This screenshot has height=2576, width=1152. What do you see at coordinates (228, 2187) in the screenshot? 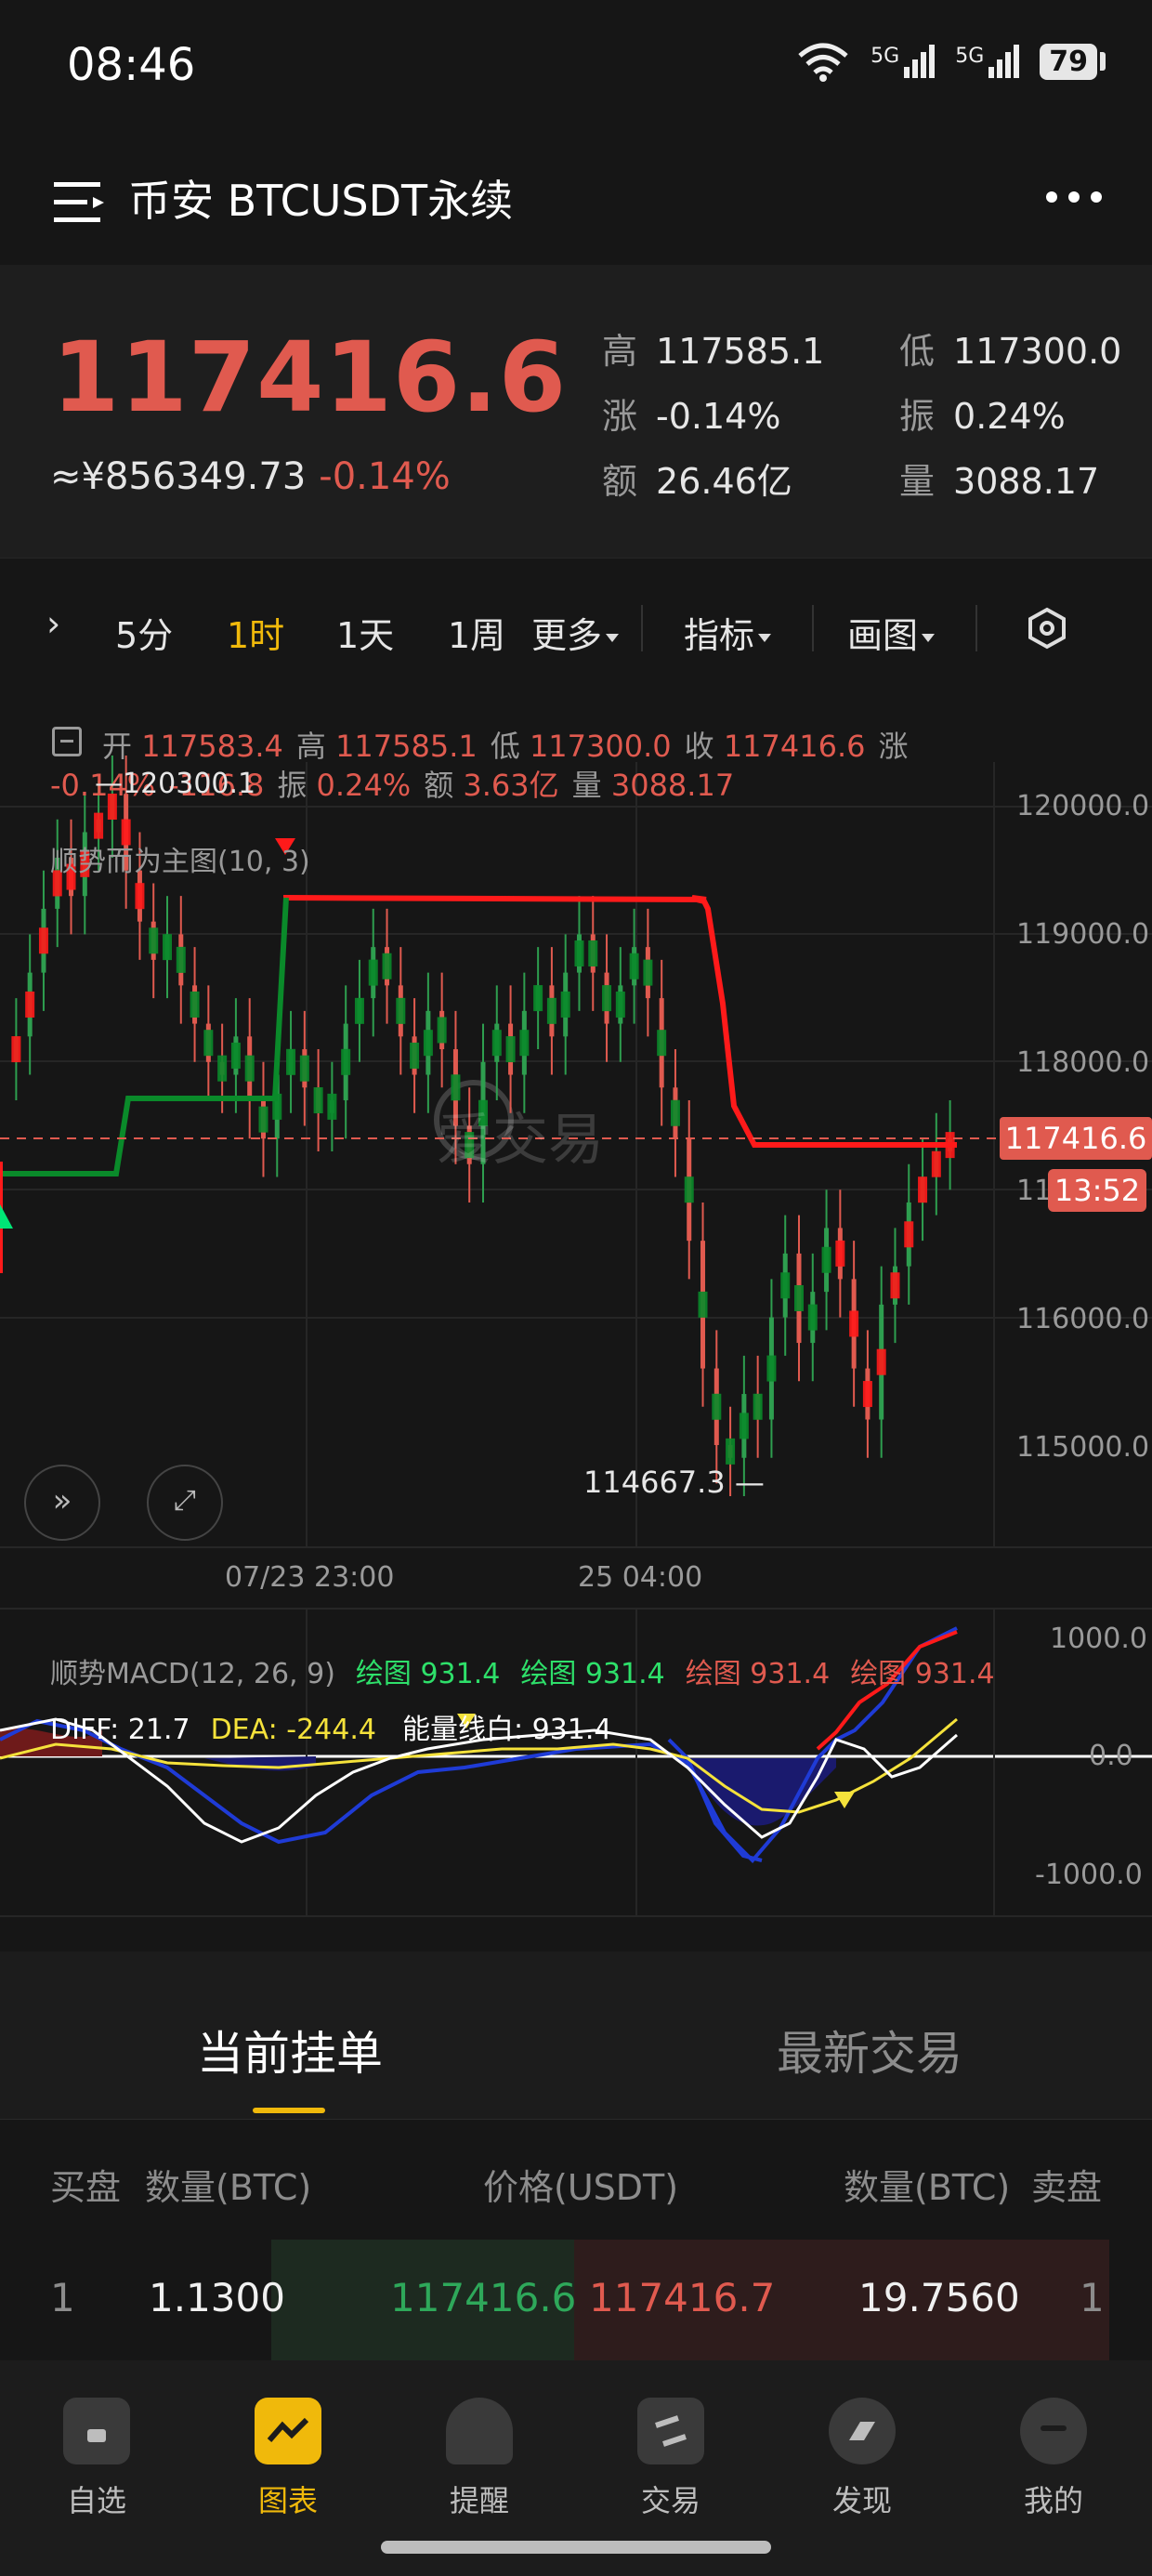
I see `col-bid-qty: 数量(BTC)` at bounding box center [228, 2187].